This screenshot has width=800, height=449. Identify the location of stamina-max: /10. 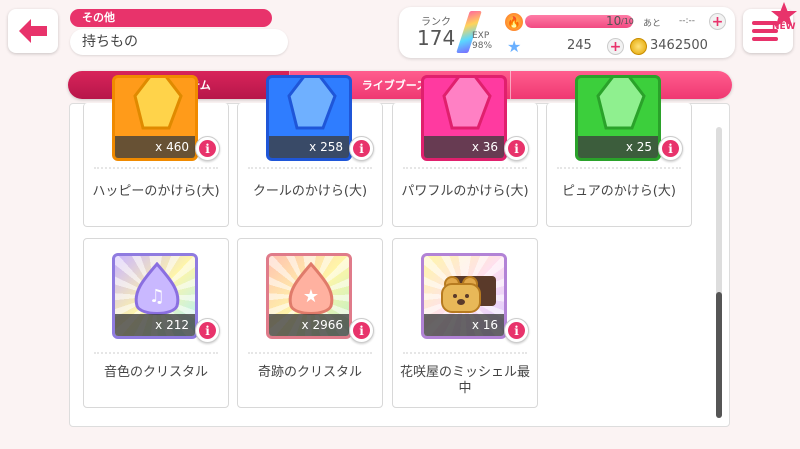
(627, 21).